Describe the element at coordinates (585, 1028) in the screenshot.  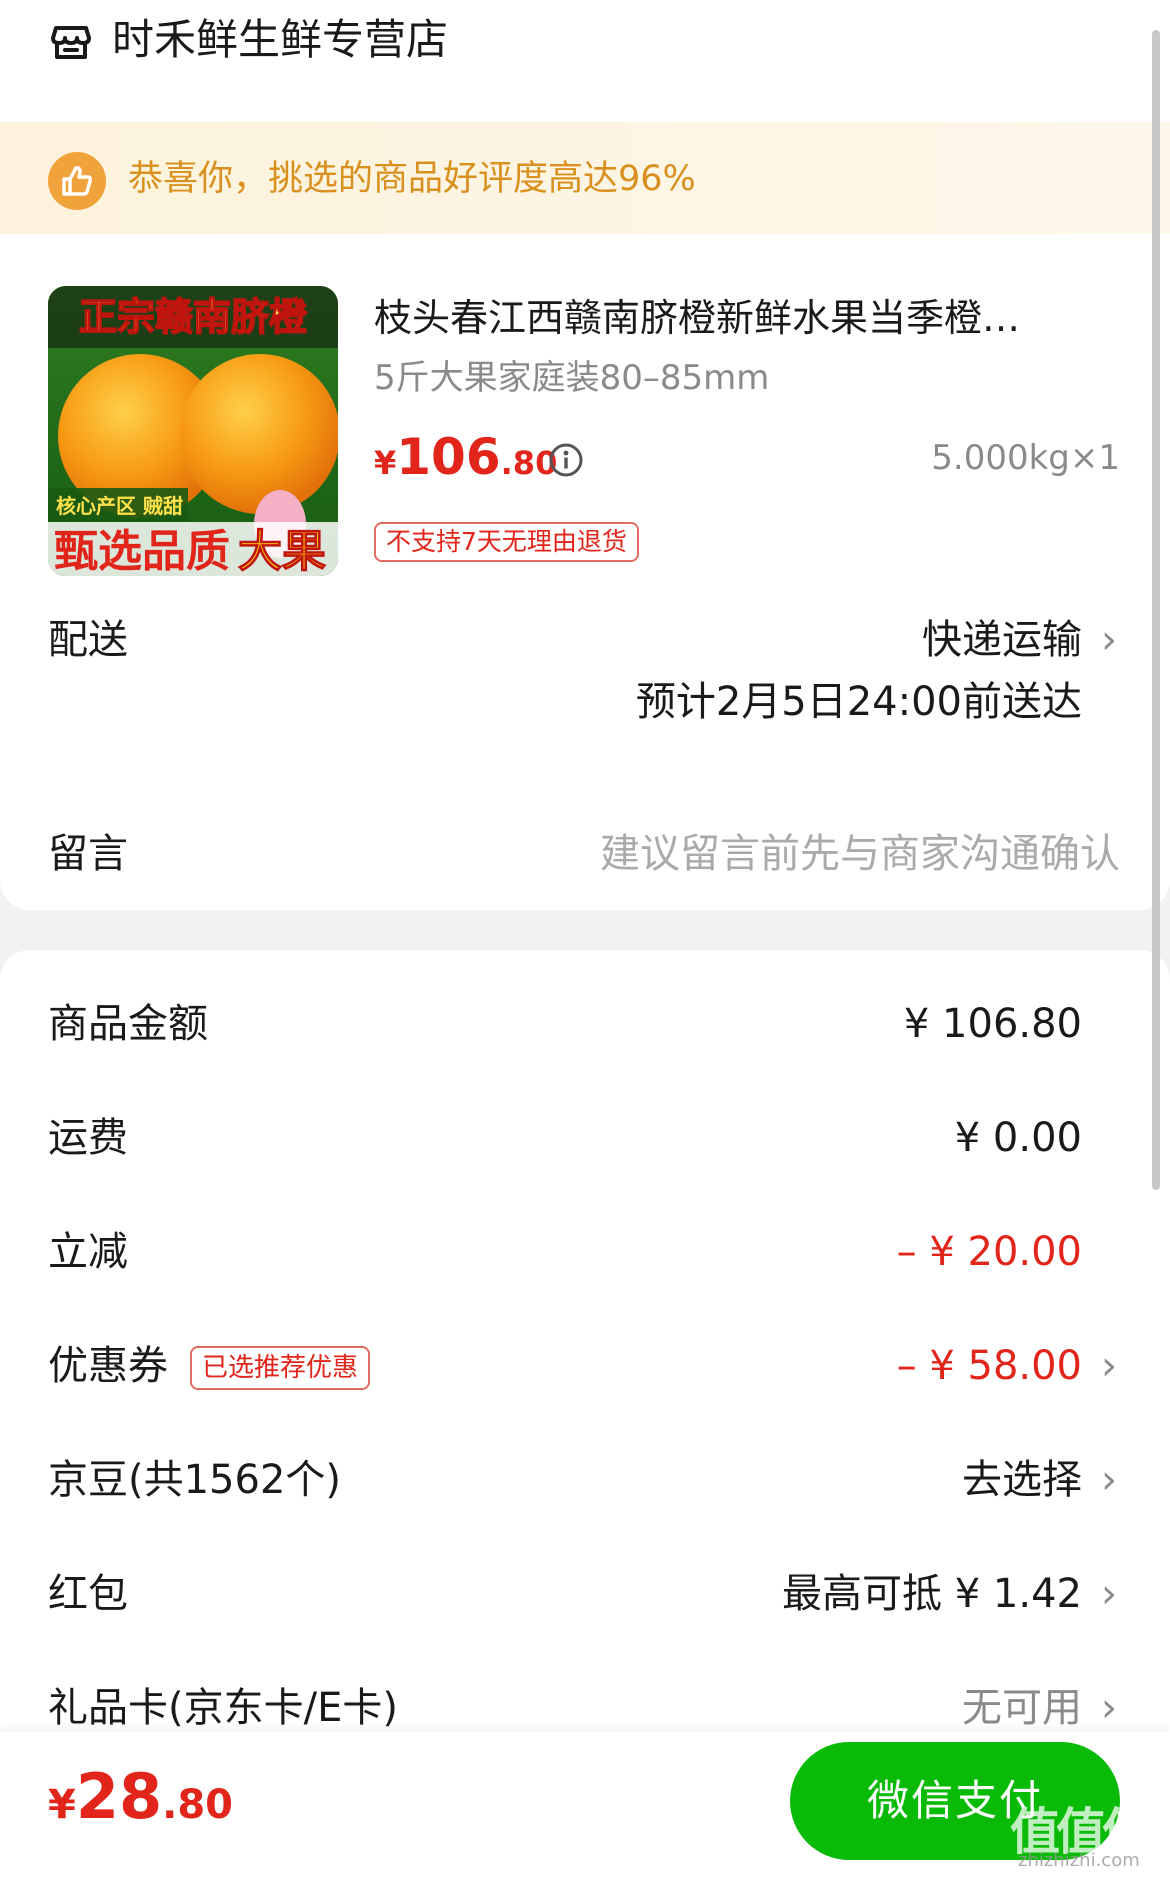
I see `cost-row-goods: 商品金额 ¥ 106.80` at that location.